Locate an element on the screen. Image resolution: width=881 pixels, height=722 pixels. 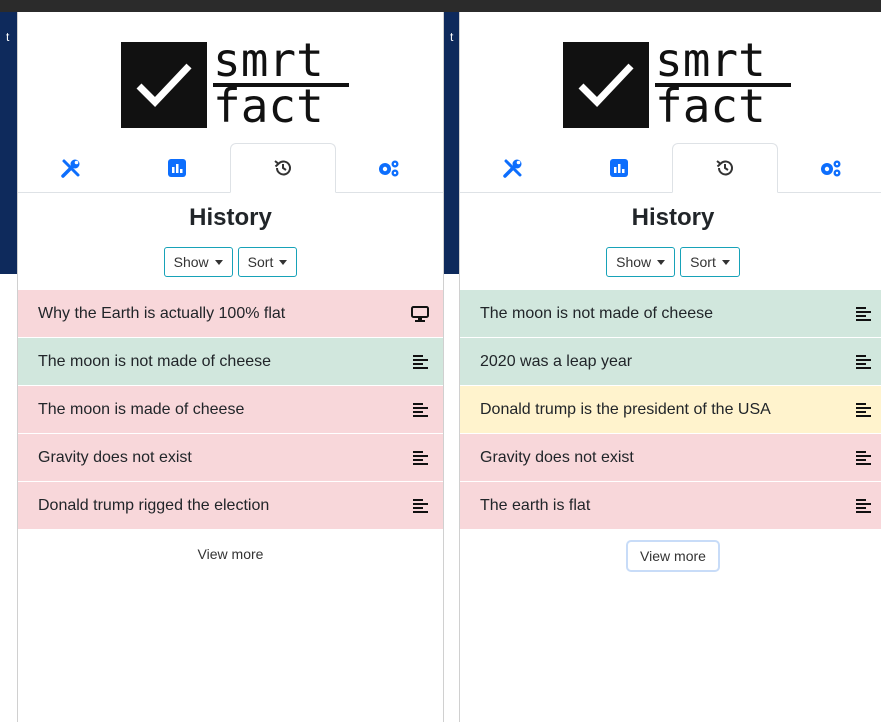
history-item-text: Donald trump is the president of the USA is located at coordinates (625, 409).